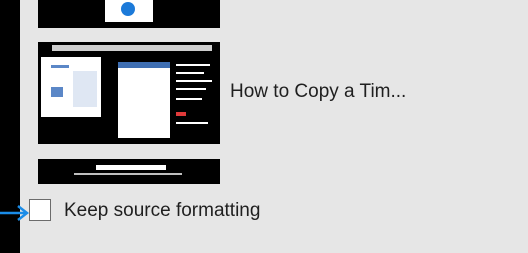  What do you see at coordinates (15, 213) in the screenshot?
I see `arrow-right-icon` at bounding box center [15, 213].